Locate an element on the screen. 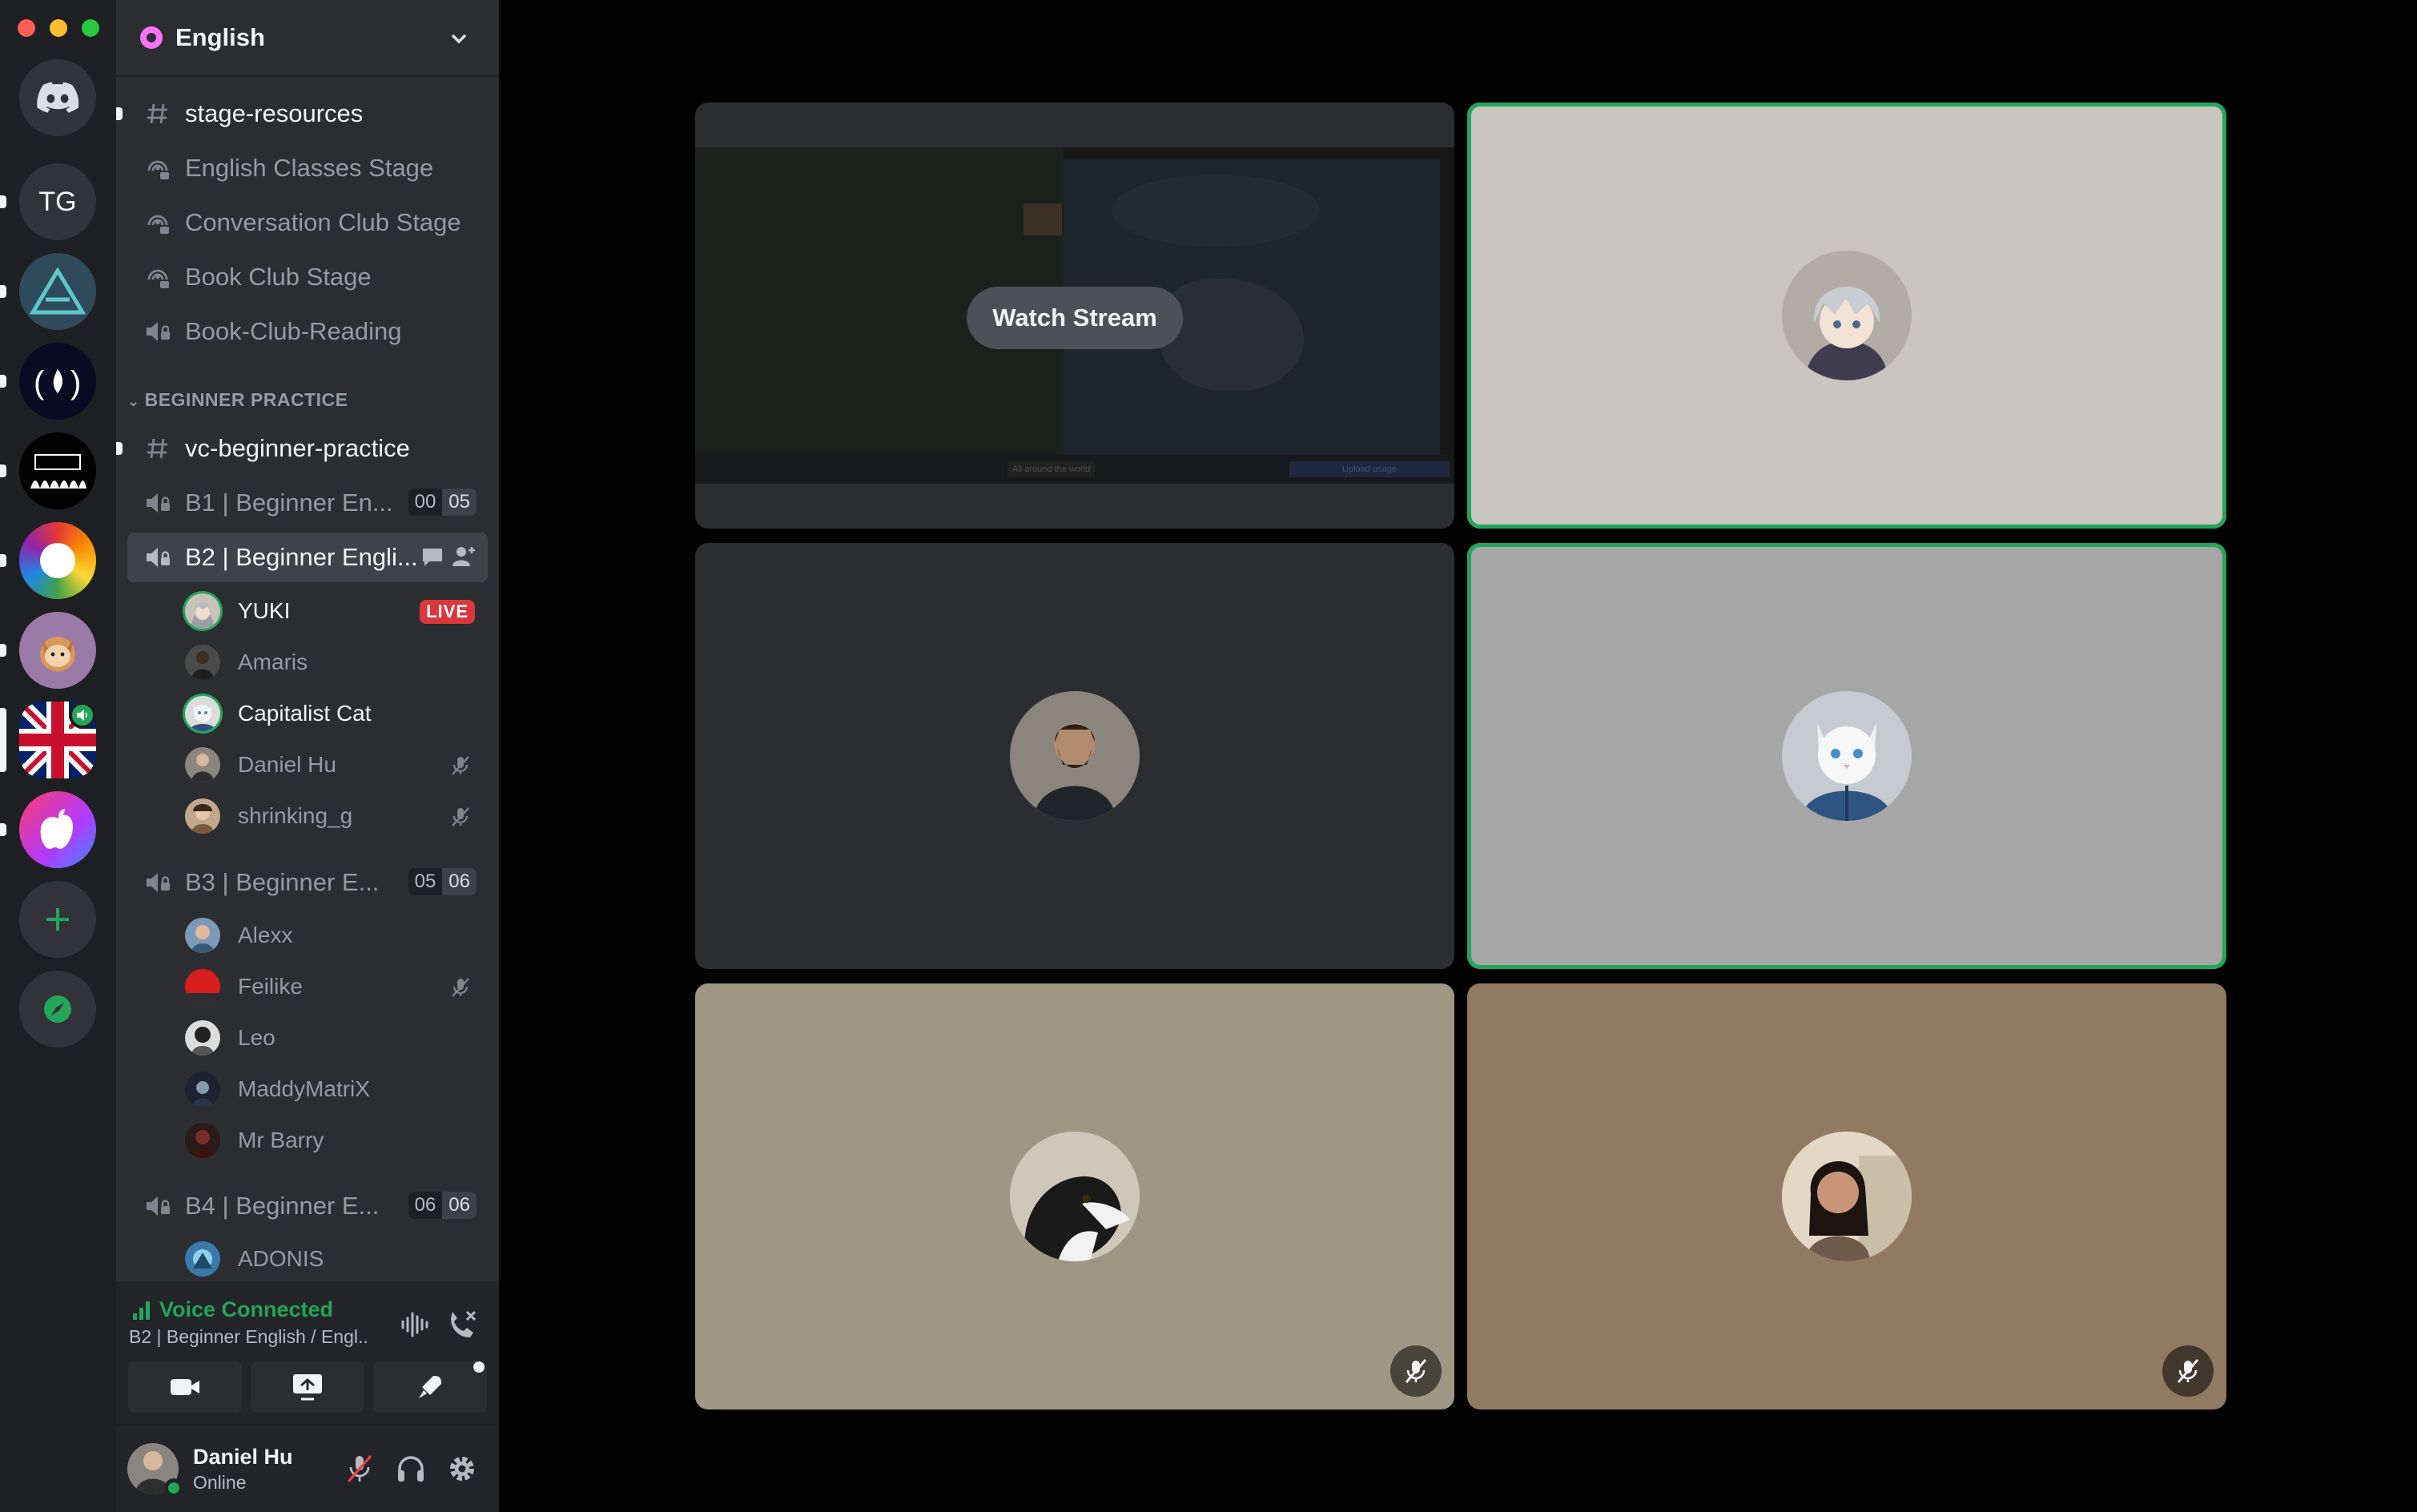 The image size is (2417, 1512). activities-button is located at coordinates (430, 1387).